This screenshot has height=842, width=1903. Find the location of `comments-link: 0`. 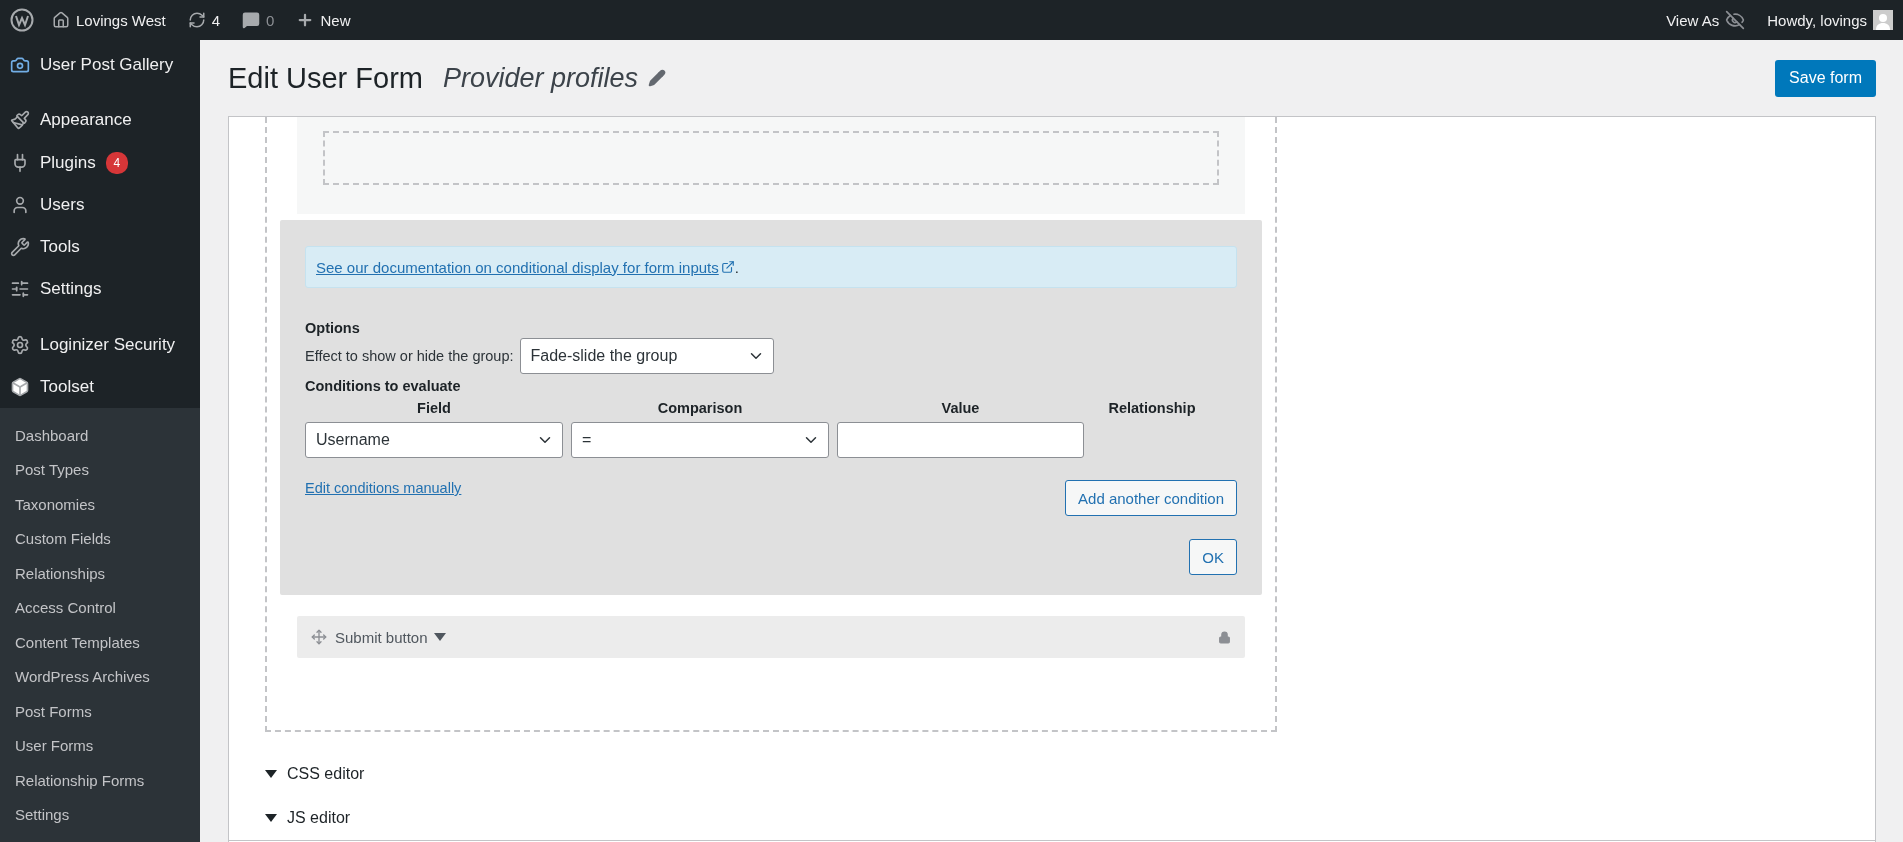

comments-link: 0 is located at coordinates (258, 20).